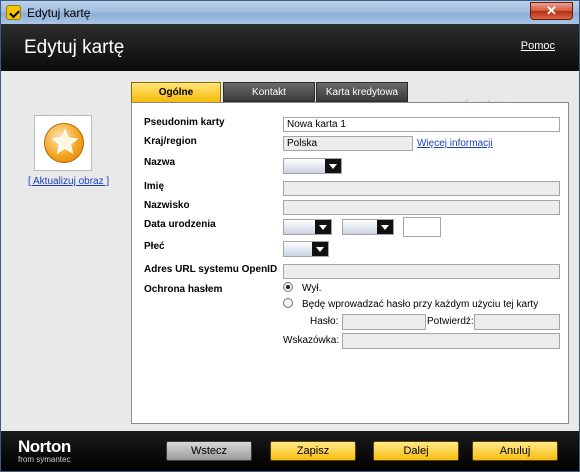 The width and height of the screenshot is (580, 472). Describe the element at coordinates (13, 12) in the screenshot. I see `norton-app-icon` at that location.